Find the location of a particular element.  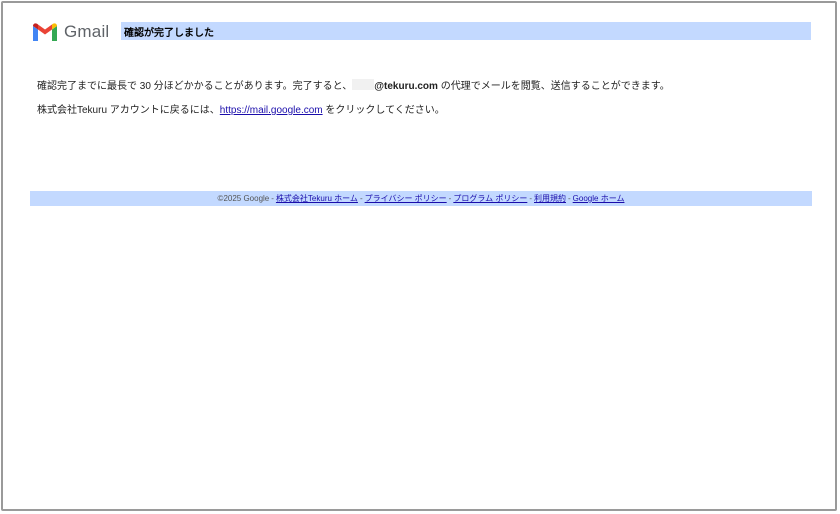

gmail-logo-text: Gmail is located at coordinates (87, 31).